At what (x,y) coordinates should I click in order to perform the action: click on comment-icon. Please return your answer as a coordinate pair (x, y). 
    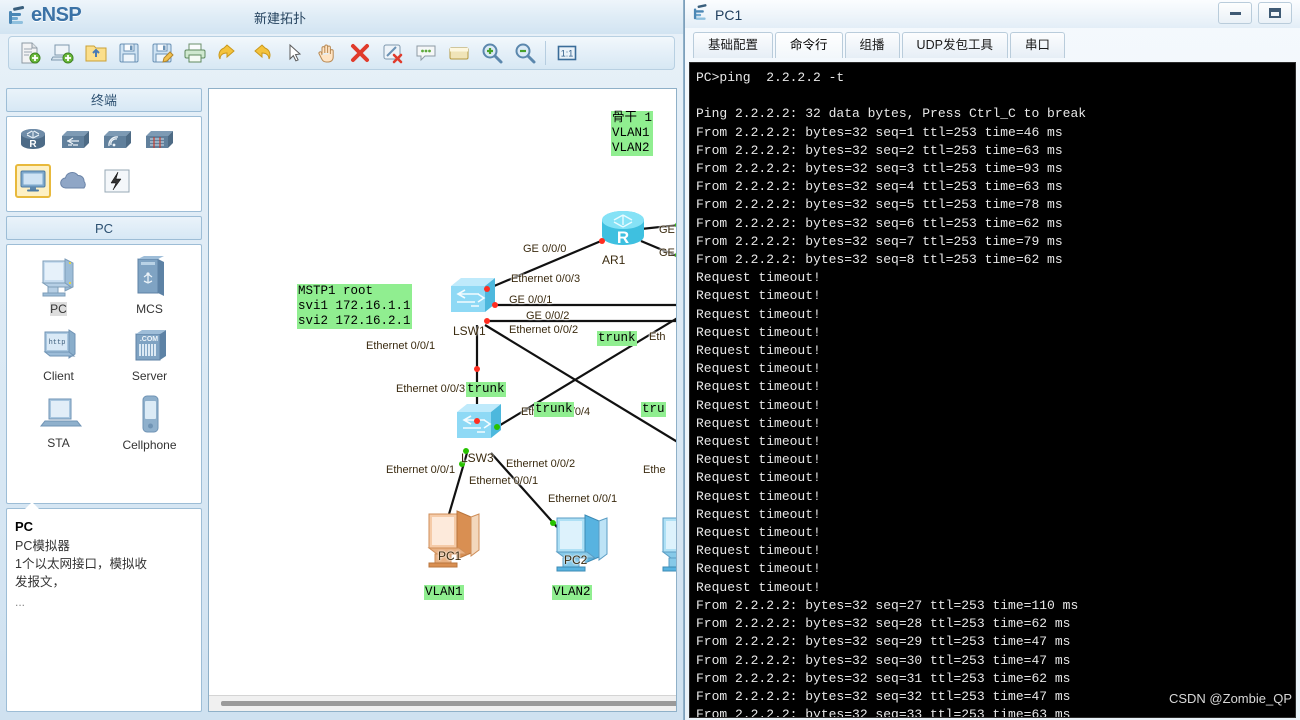
    Looking at the image, I should click on (425, 53).